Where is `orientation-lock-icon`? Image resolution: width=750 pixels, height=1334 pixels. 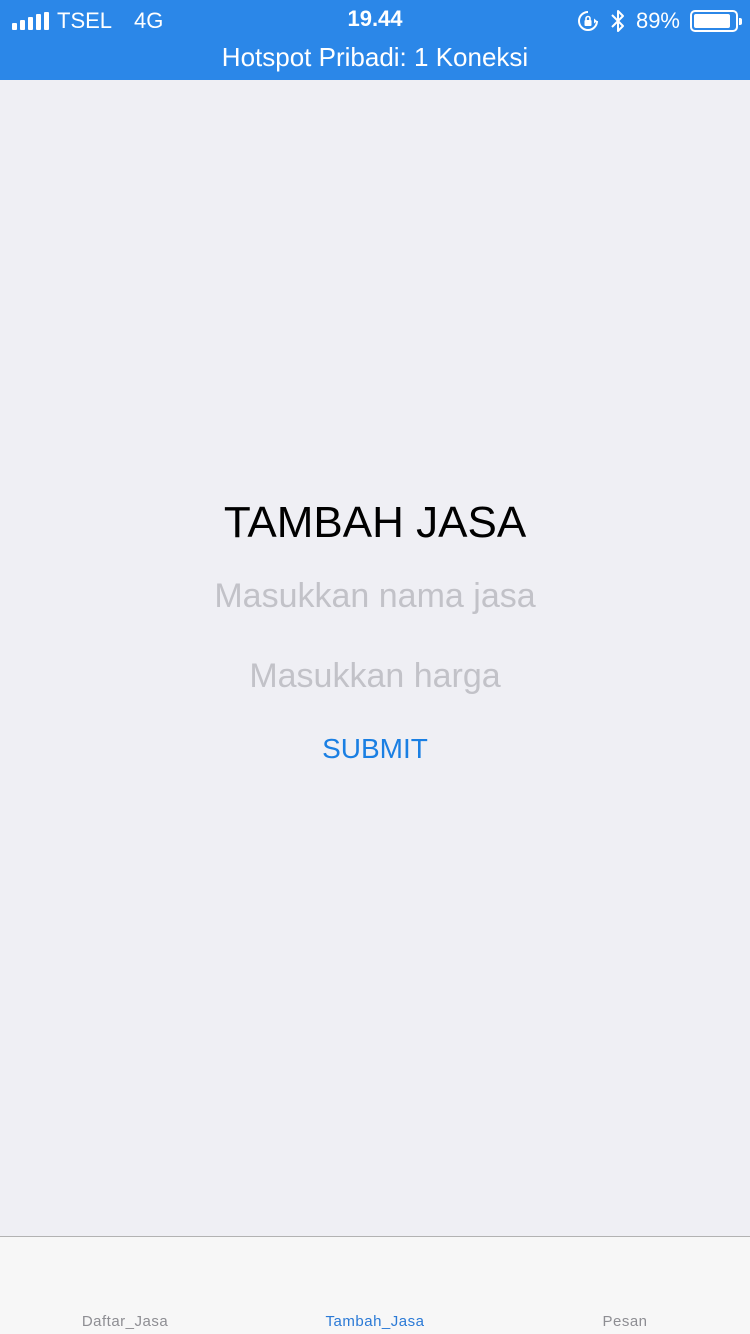 orientation-lock-icon is located at coordinates (587, 21).